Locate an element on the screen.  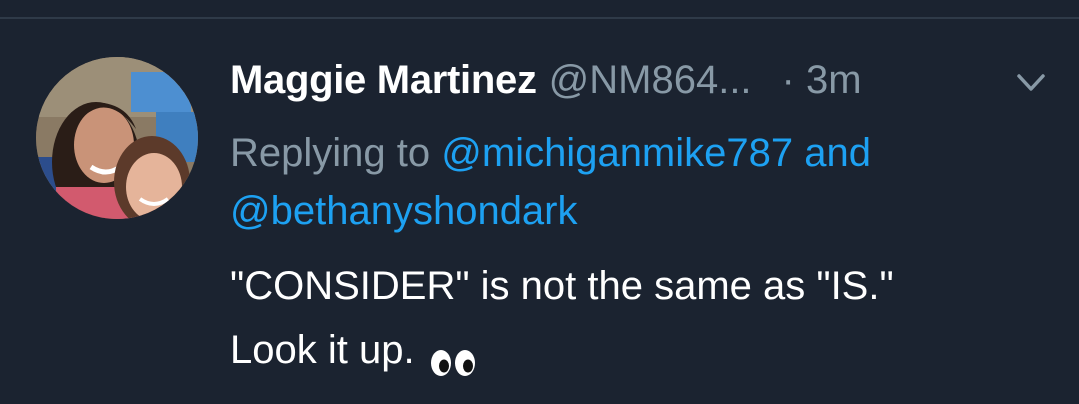
display-name: Maggie Martinez is located at coordinates (383, 80).